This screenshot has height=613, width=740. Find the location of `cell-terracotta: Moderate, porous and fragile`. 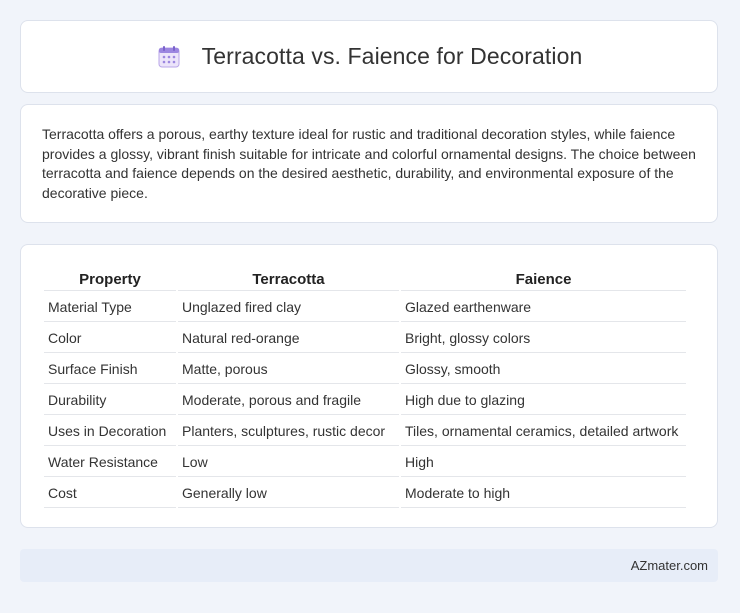

cell-terracotta: Moderate, porous and fragile is located at coordinates (288, 400).